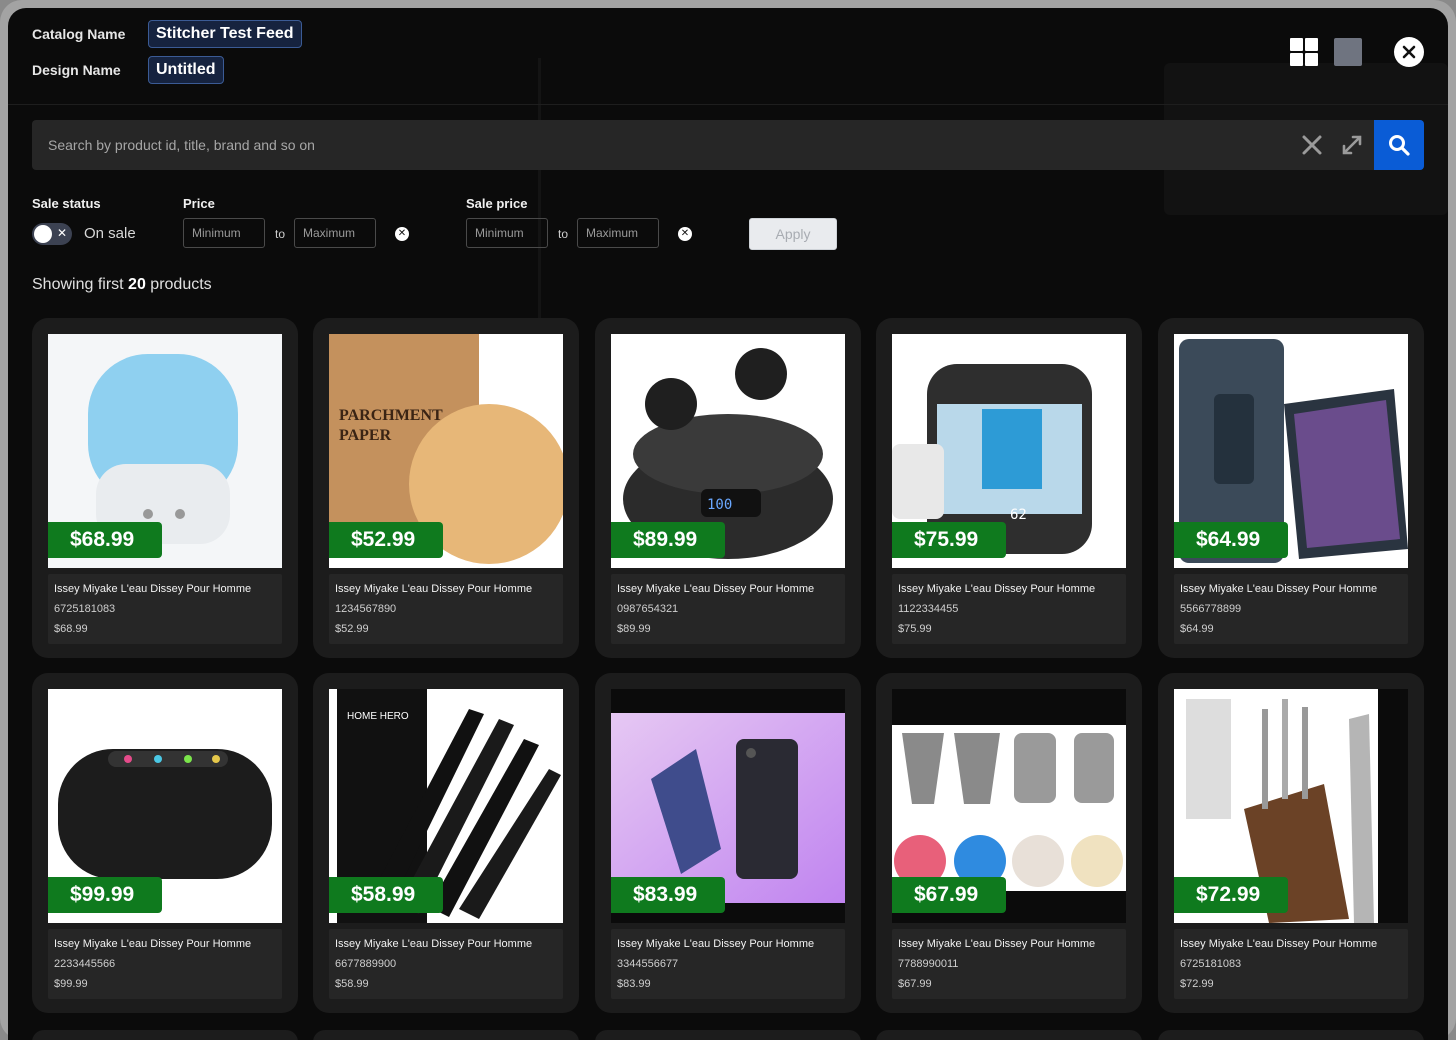 Image resolution: width=1456 pixels, height=1040 pixels. What do you see at coordinates (386, 540) in the screenshot?
I see `price-tag: $52.99` at bounding box center [386, 540].